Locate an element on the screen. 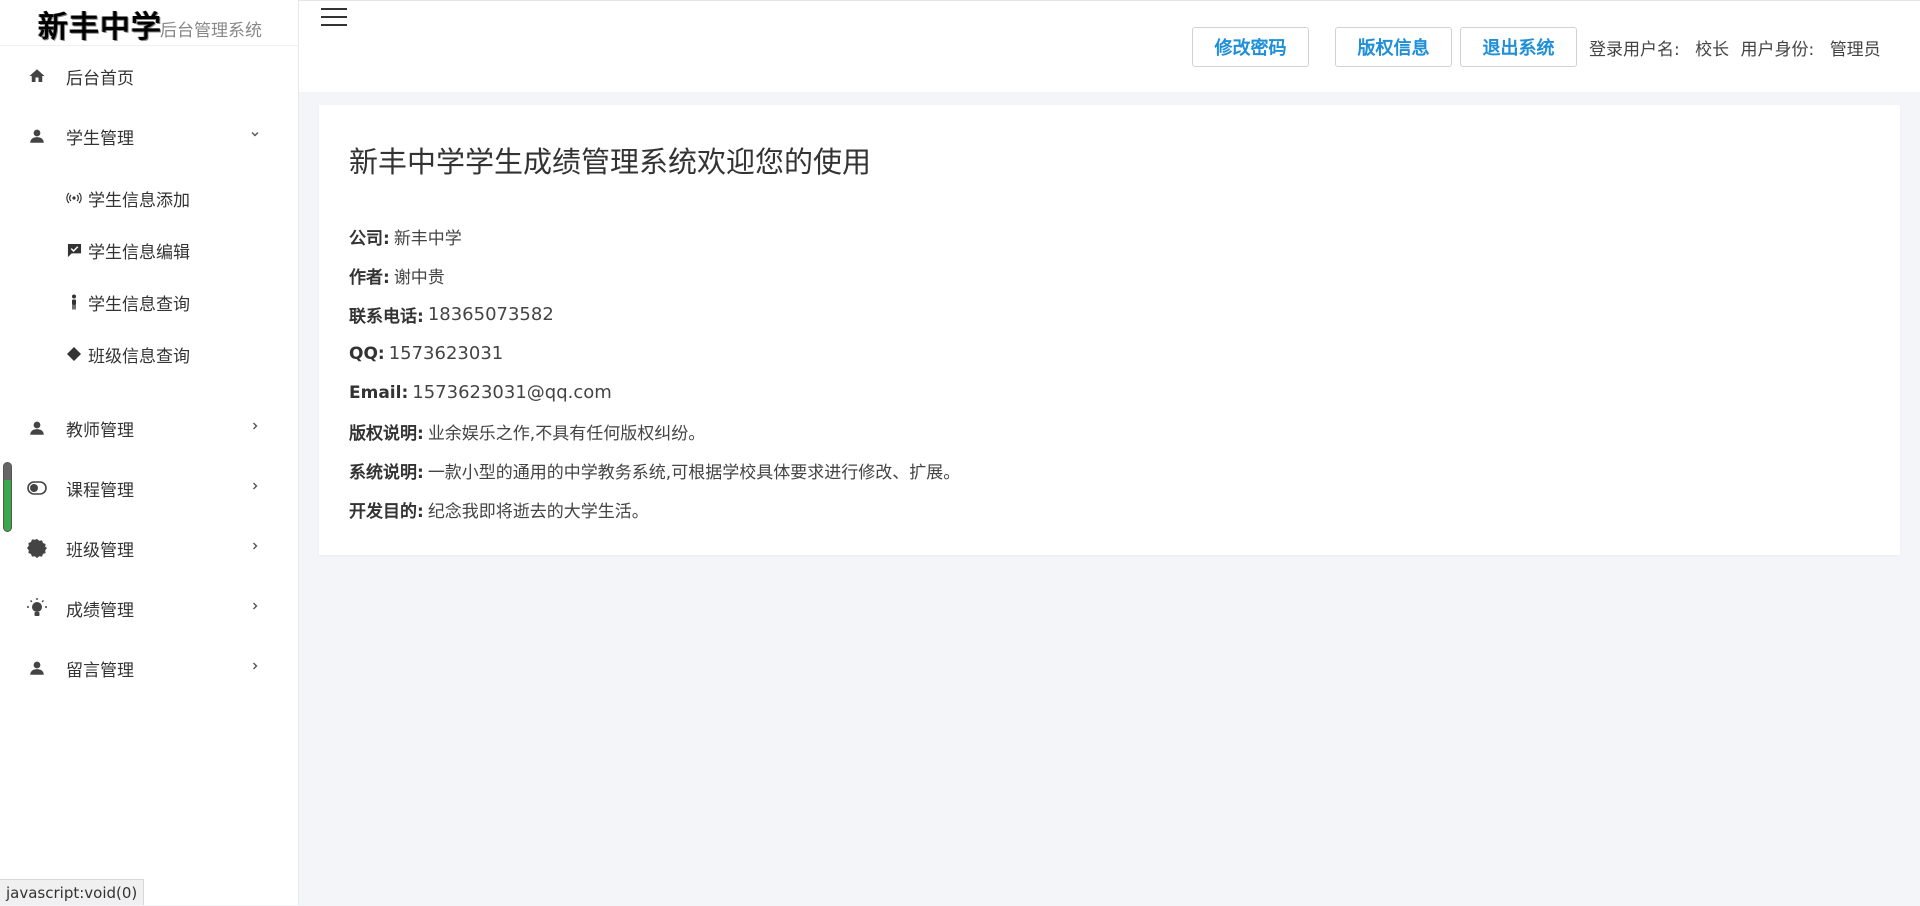 The height and width of the screenshot is (906, 1920). student-submenu: 学生信息添加 学生信息编辑 学生信息查询 班级信息查询 is located at coordinates (149, 282).